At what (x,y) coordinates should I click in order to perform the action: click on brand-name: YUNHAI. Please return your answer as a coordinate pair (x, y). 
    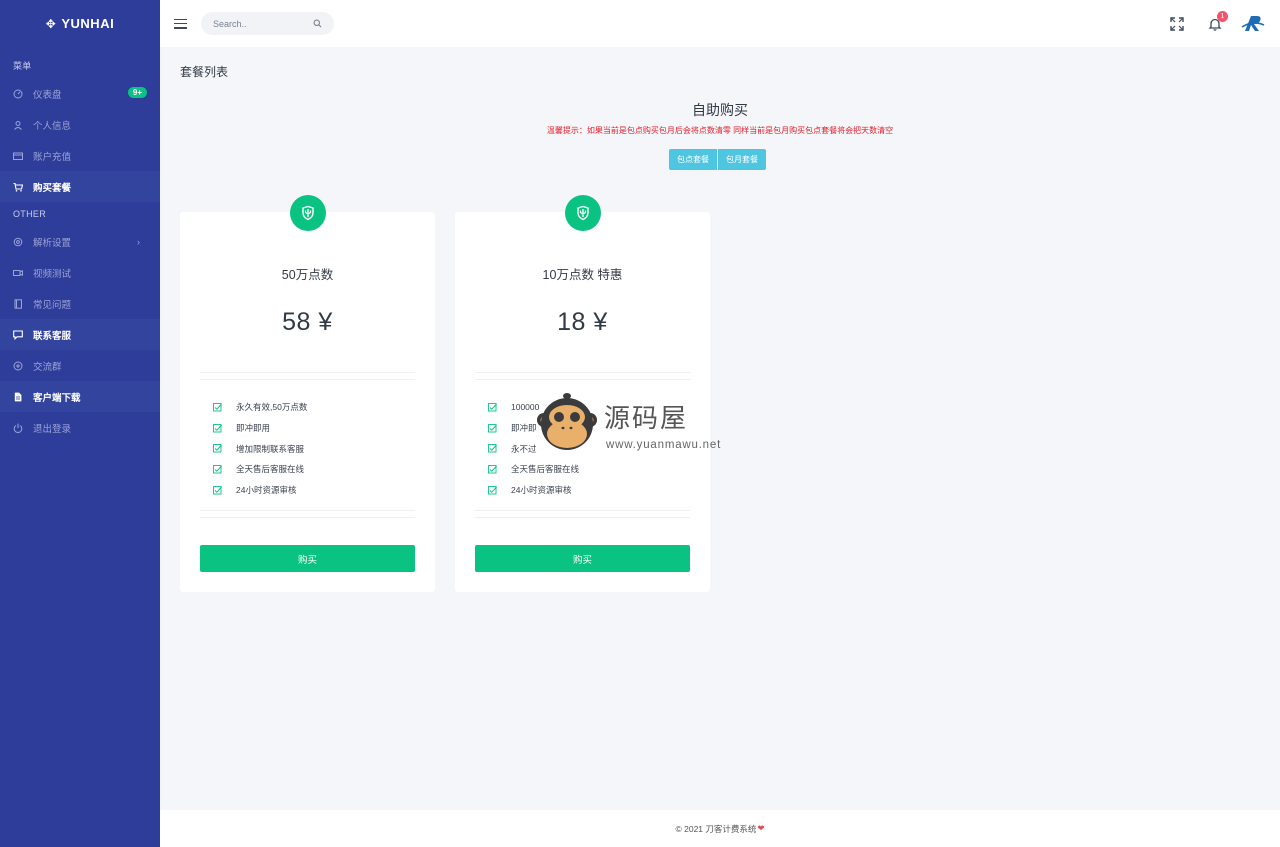
    Looking at the image, I should click on (88, 23).